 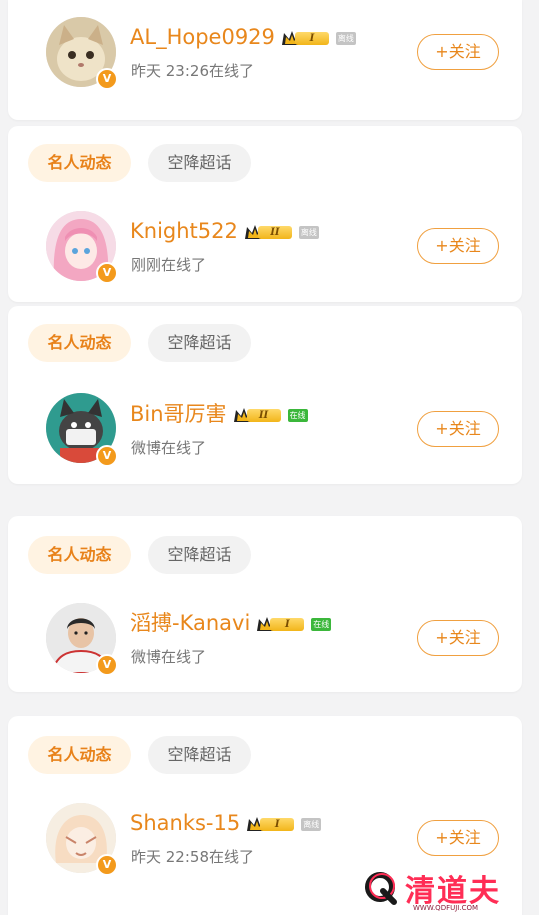 What do you see at coordinates (265, 249) in the screenshot?
I see `user-row: V Knight522 II 离线 刚刚在线了 +关注` at bounding box center [265, 249].